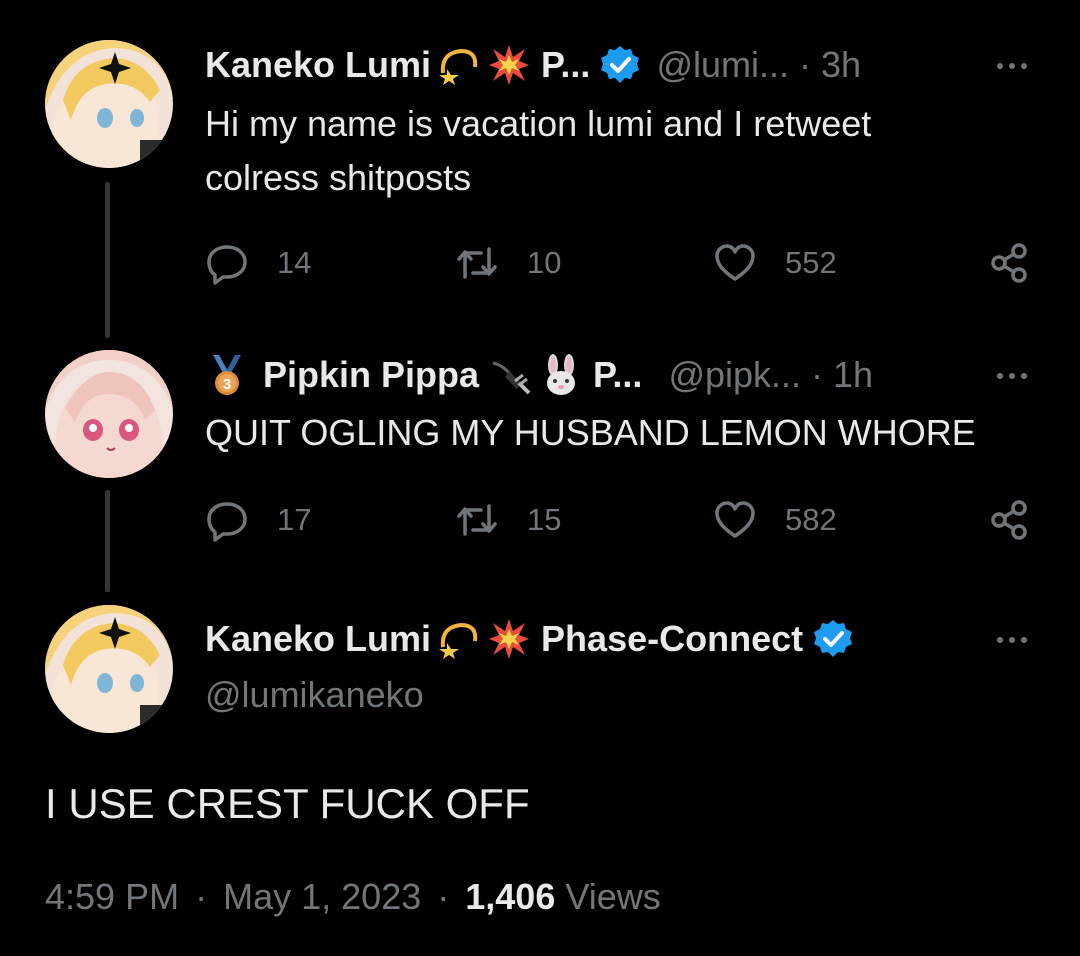 The height and width of the screenshot is (956, 1080). Describe the element at coordinates (258, 263) in the screenshot. I see `reply-button: 14` at that location.